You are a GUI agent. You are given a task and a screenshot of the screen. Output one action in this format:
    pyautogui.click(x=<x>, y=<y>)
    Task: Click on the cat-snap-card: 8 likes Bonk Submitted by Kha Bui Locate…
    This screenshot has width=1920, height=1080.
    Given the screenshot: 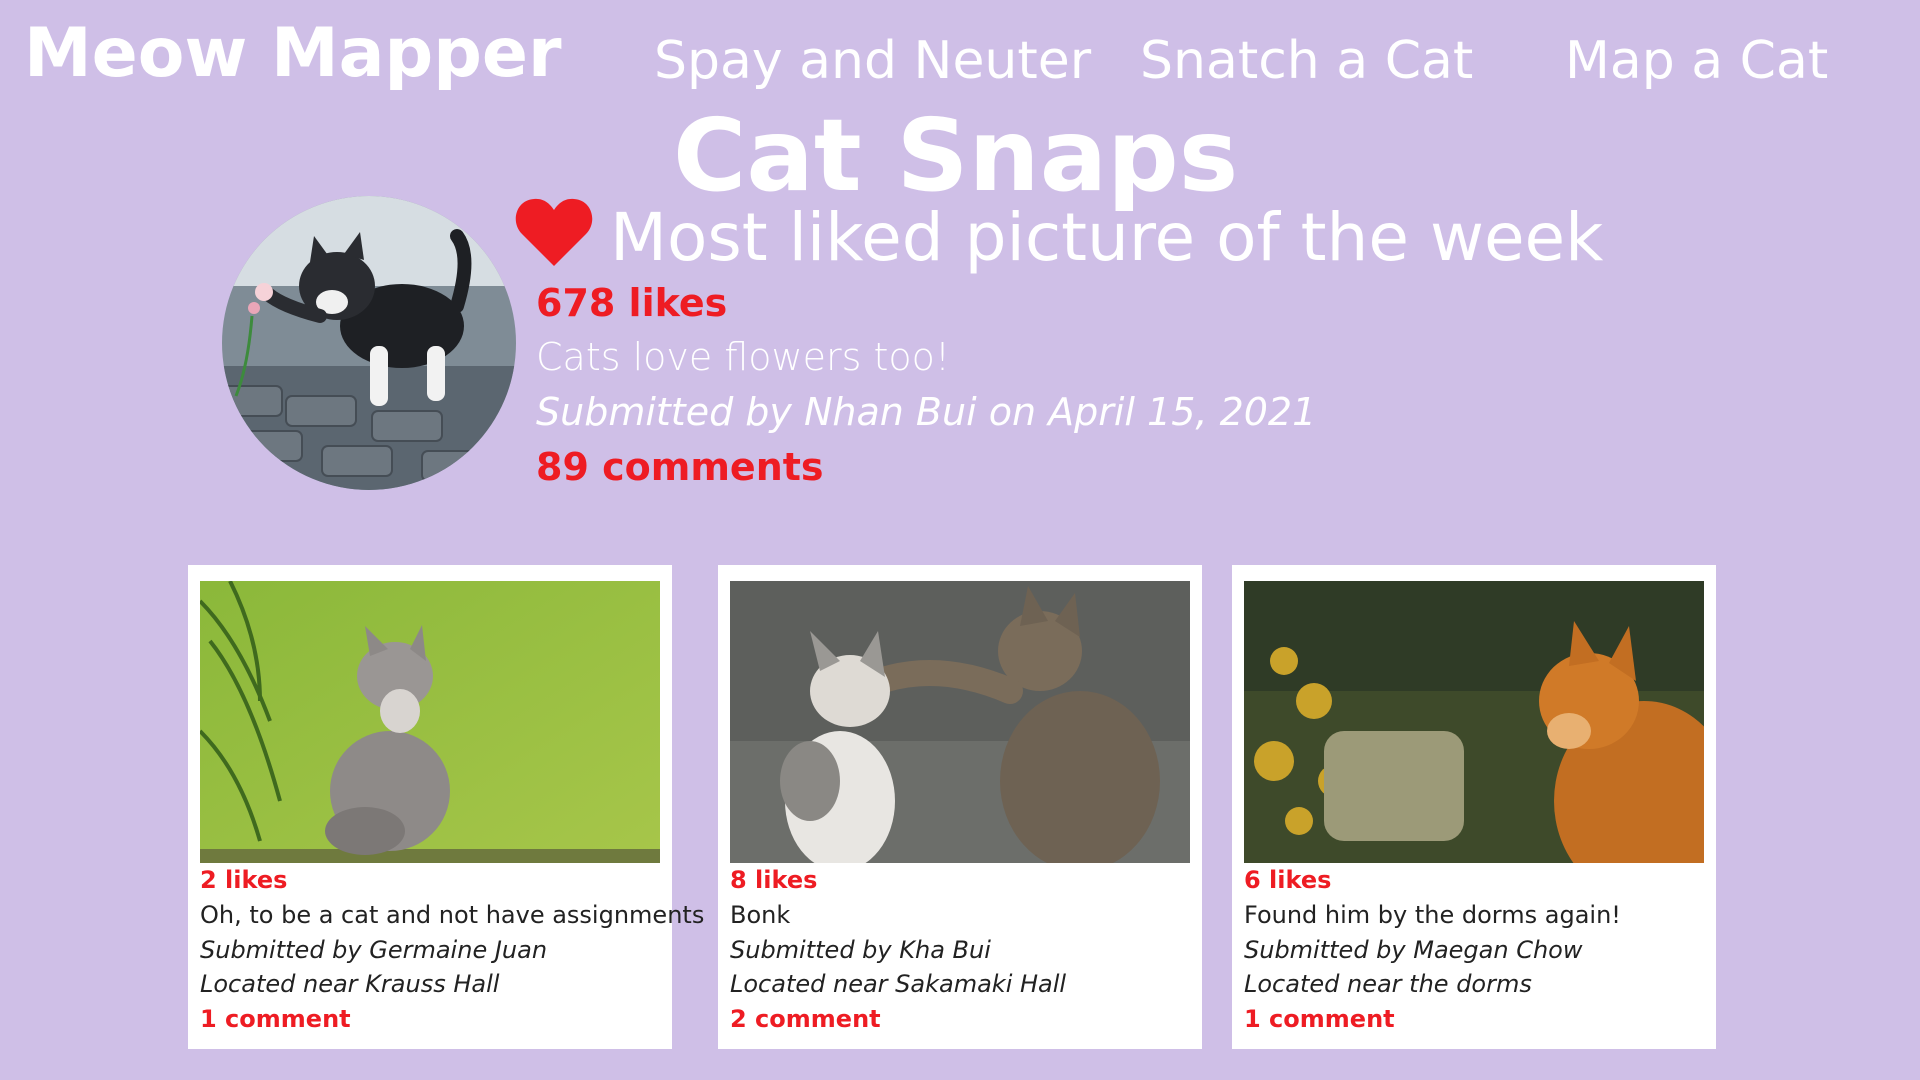 What is the action you would take?
    pyautogui.click(x=960, y=807)
    